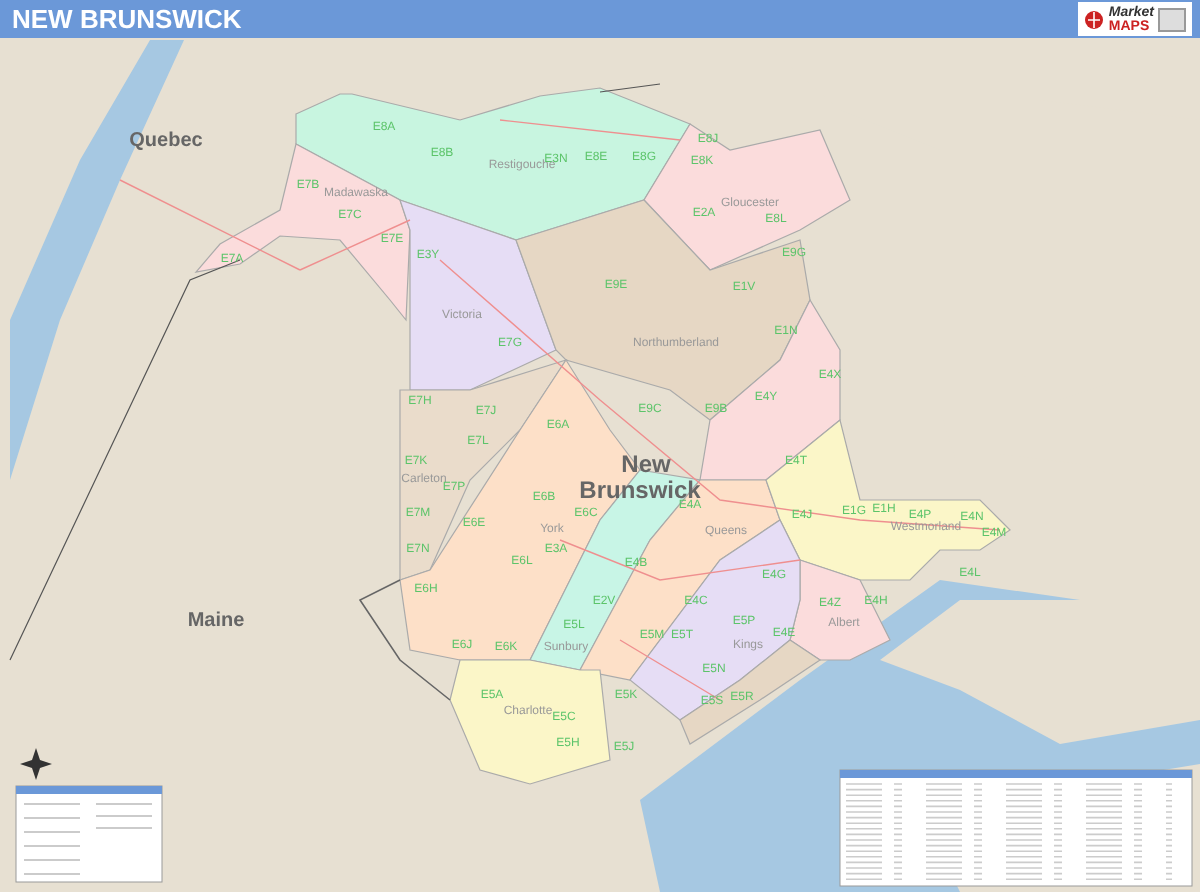 The image size is (1200, 892). I want to click on province-label: New, so click(646, 464).